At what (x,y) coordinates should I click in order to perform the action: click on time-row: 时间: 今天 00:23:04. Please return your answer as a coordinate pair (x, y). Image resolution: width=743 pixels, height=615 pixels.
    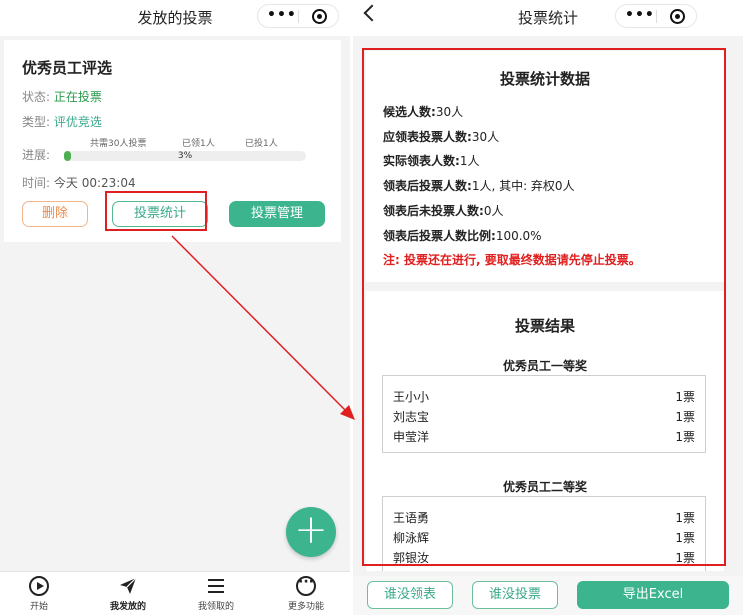
    Looking at the image, I should click on (79, 182).